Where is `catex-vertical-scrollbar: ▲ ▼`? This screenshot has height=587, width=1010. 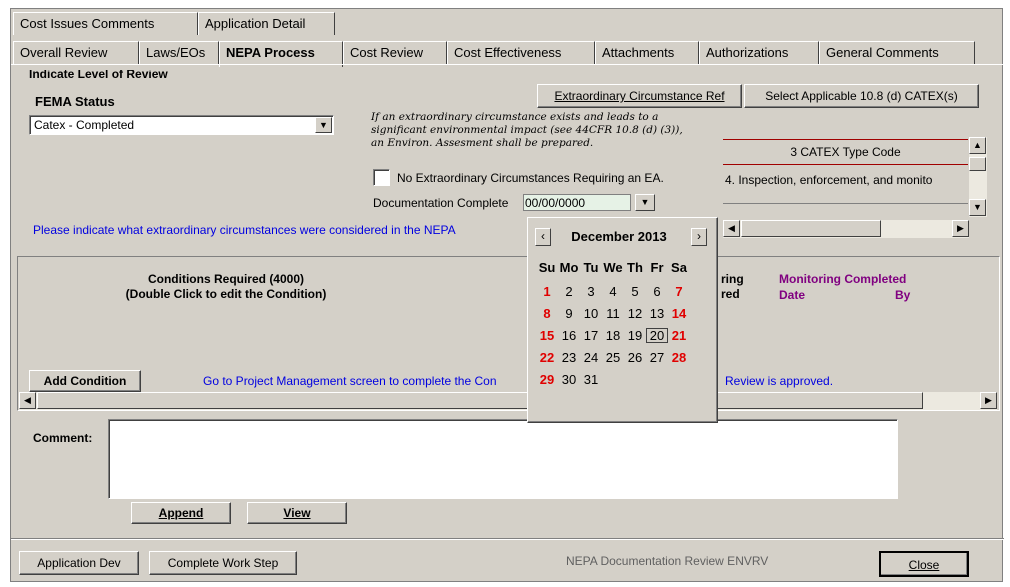
catex-vertical-scrollbar: ▲ ▼ is located at coordinates (978, 177).